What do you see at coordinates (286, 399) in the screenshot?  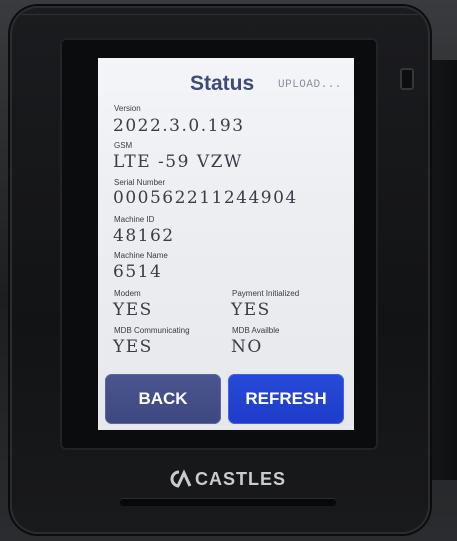 I see `refresh-button: REFRESH` at bounding box center [286, 399].